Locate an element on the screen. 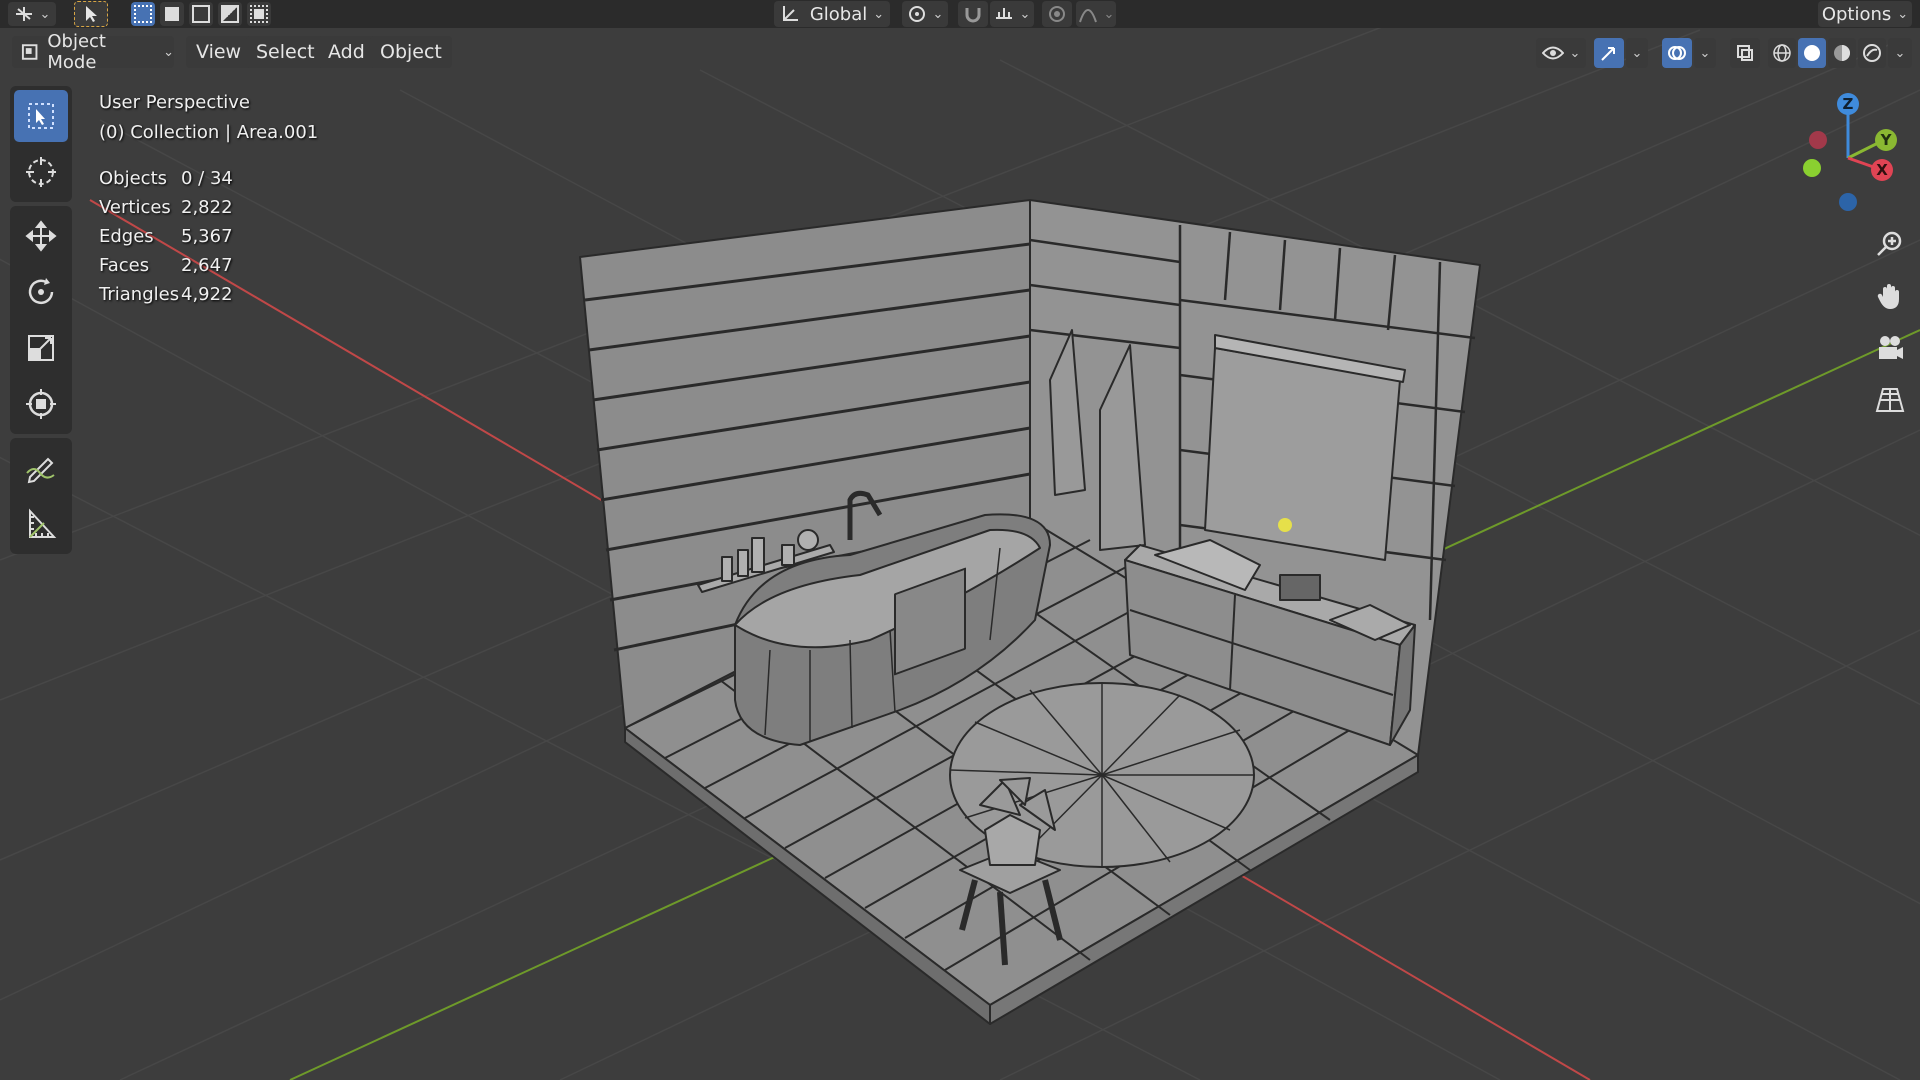 This screenshot has width=1920, height=1080. object-mode-dropdown: Object Mode ⌄ is located at coordinates (93, 52).